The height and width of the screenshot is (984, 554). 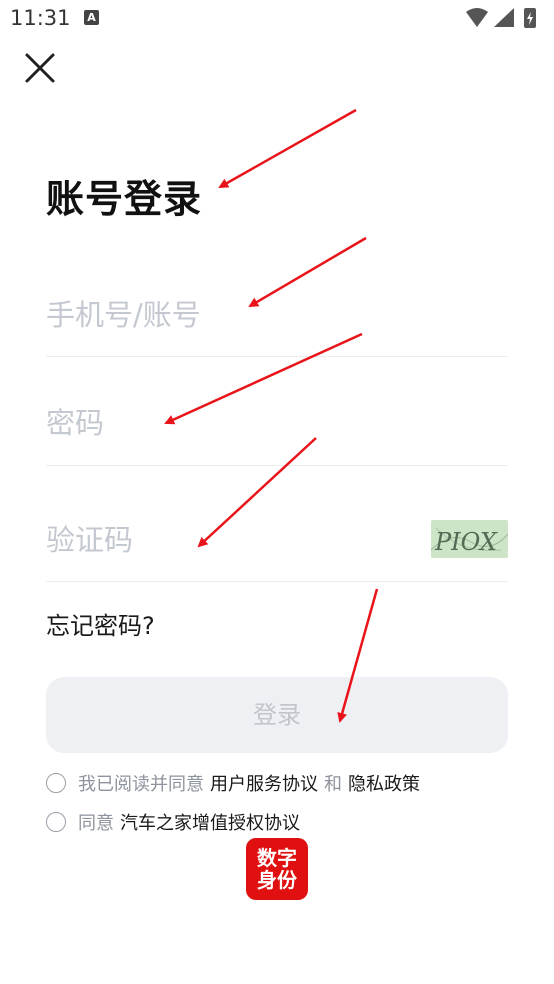 What do you see at coordinates (466, 542) in the screenshot?
I see `captcha-text: PIOX` at bounding box center [466, 542].